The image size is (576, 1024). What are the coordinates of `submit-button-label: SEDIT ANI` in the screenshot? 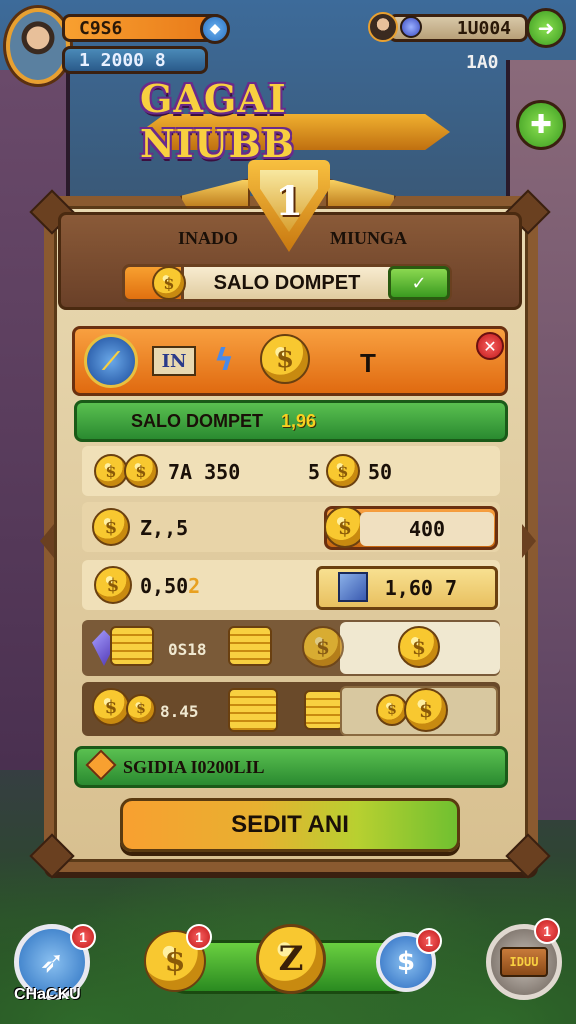 It's located at (290, 824).